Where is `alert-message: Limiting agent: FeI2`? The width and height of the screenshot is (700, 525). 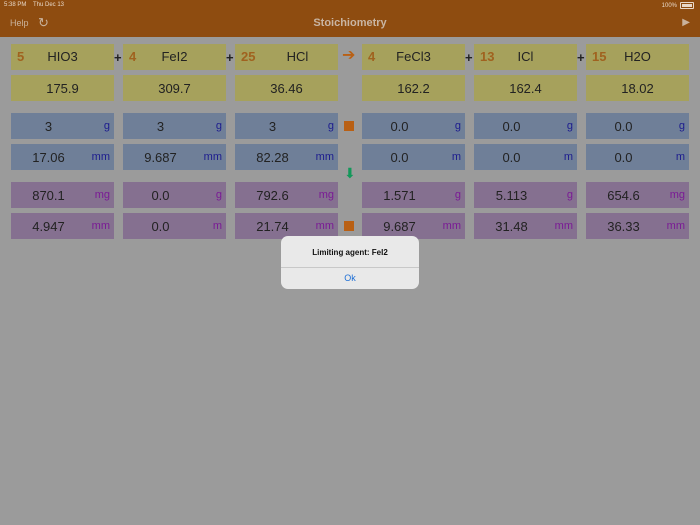 alert-message: Limiting agent: FeI2 is located at coordinates (350, 252).